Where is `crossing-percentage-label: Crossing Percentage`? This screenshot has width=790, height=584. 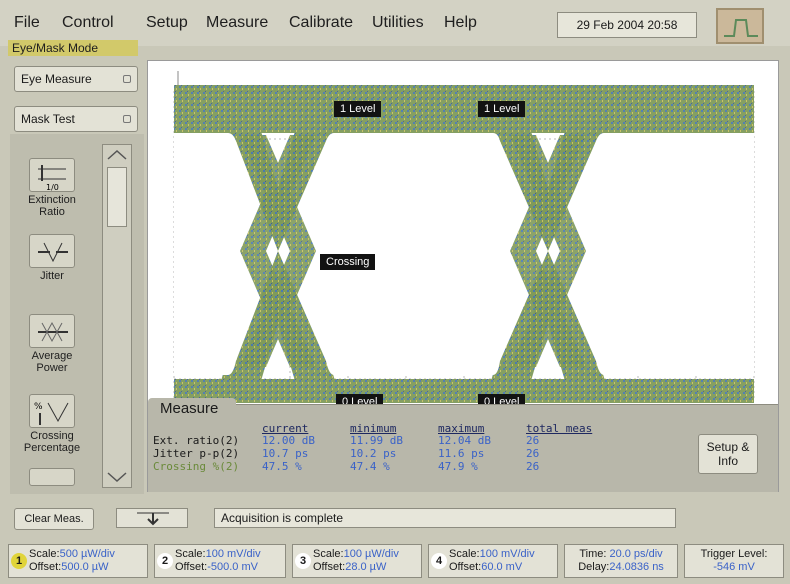
crossing-percentage-label: Crossing Percentage is located at coordinates (52, 442).